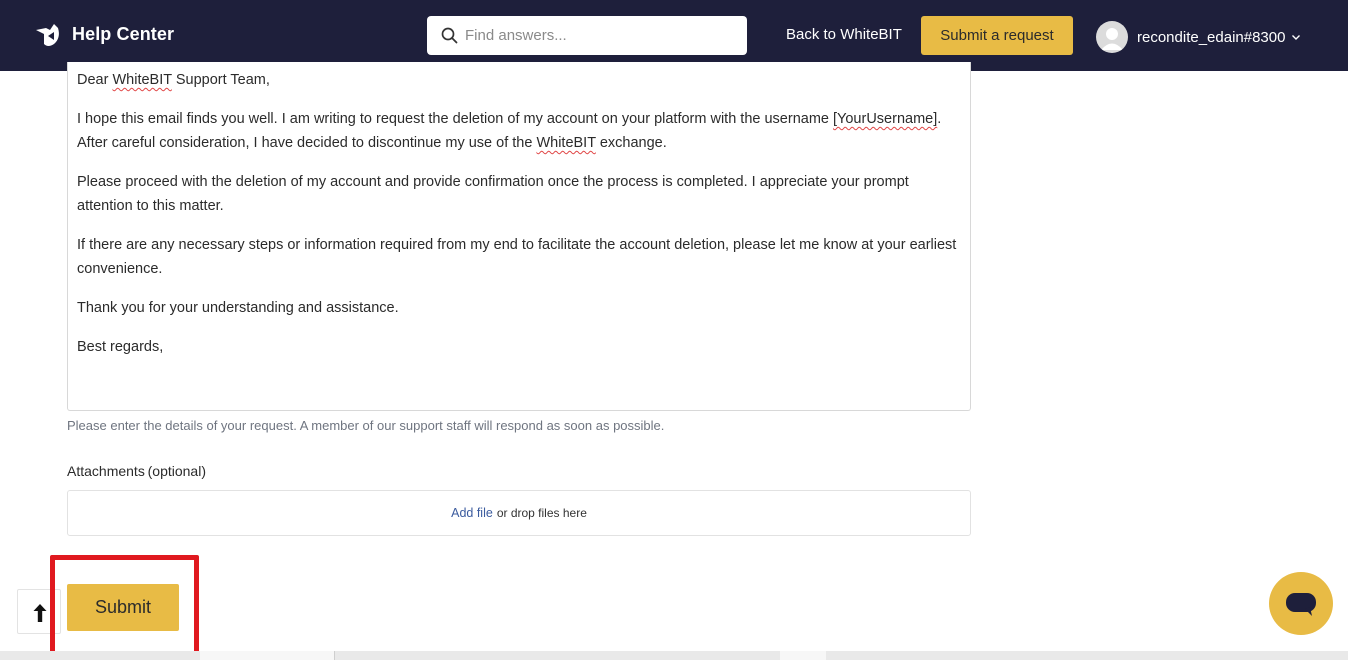 This screenshot has width=1348, height=660. Describe the element at coordinates (173, 80) in the screenshot. I see `greeting-line: Dear WhiteBIT Support Team,` at that location.